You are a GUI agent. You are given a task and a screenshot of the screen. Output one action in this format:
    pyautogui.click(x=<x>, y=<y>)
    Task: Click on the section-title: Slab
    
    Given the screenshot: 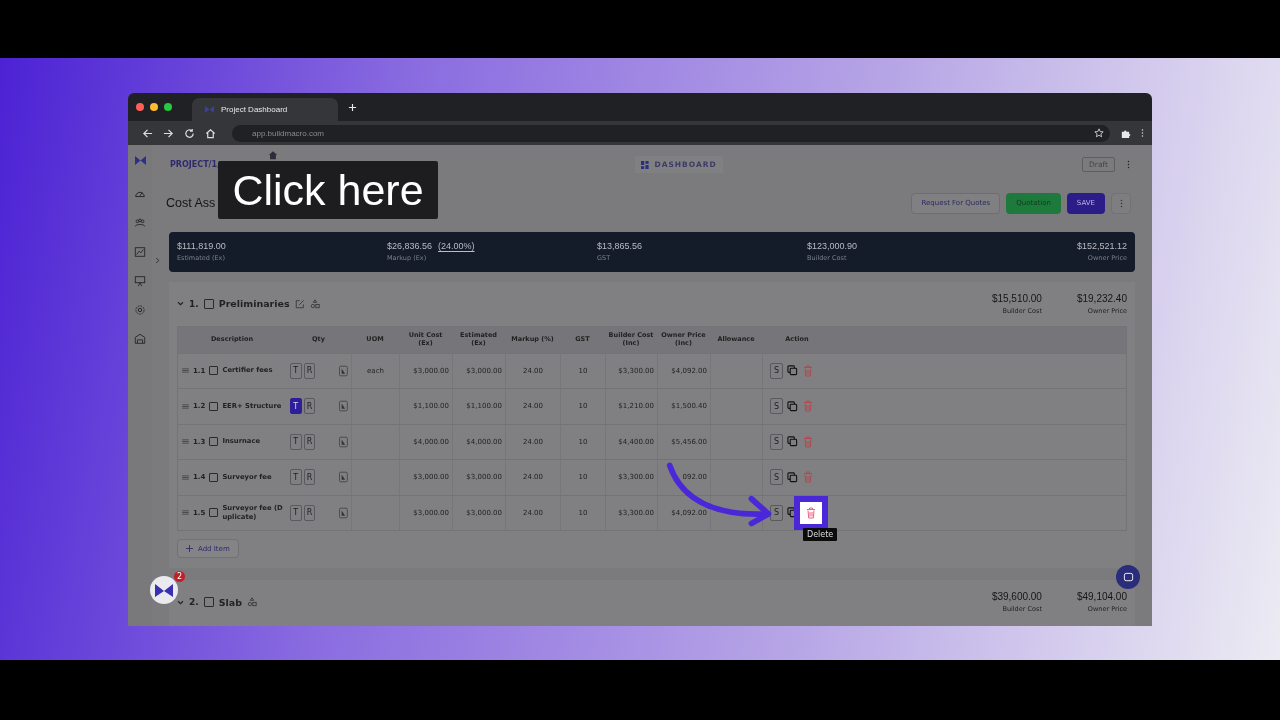 What is the action you would take?
    pyautogui.click(x=230, y=602)
    